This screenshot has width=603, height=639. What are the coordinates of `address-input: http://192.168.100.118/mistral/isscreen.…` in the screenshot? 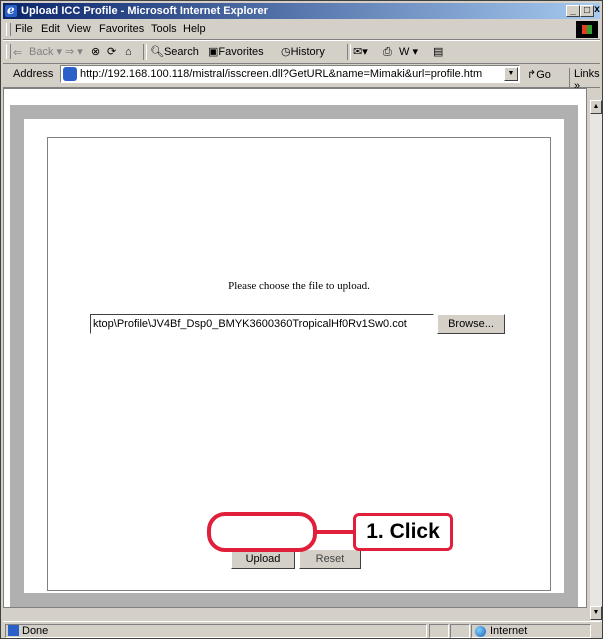 It's located at (290, 74).